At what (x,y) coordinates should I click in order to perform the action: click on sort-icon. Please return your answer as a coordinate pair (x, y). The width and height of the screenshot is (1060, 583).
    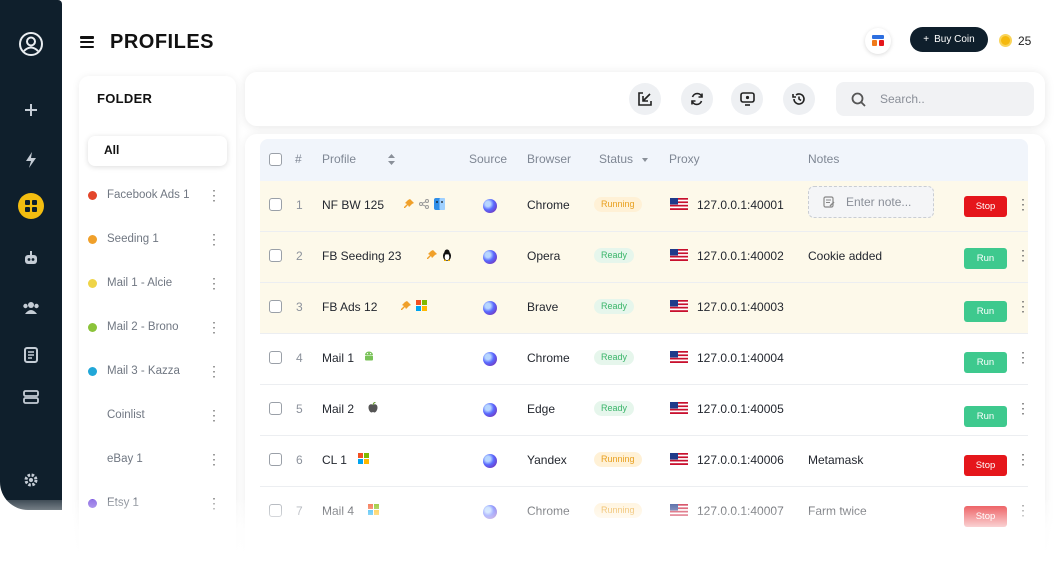
    Looking at the image, I should click on (391, 159).